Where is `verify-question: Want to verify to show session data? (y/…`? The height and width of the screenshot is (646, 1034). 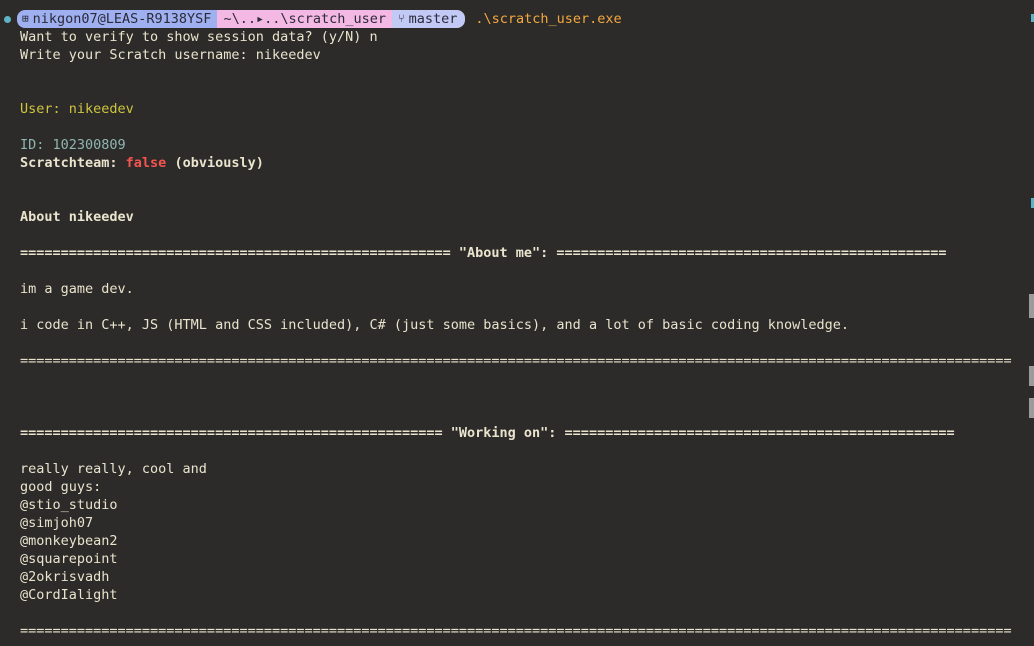 verify-question: Want to verify to show session data? (y/… is located at coordinates (199, 37).